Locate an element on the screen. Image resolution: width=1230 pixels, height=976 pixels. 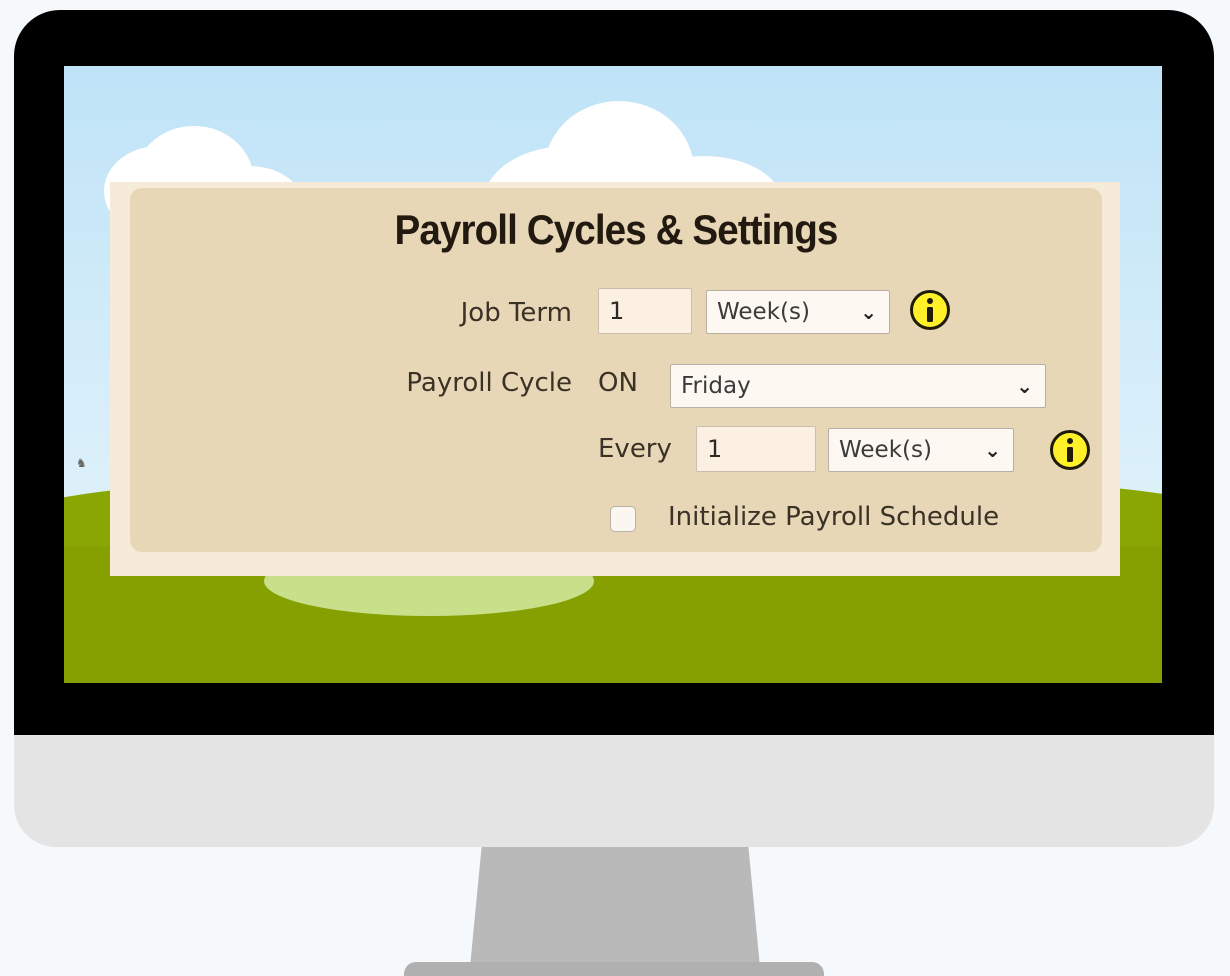
every-unit-select: Week(s) ⌄ is located at coordinates (921, 450).